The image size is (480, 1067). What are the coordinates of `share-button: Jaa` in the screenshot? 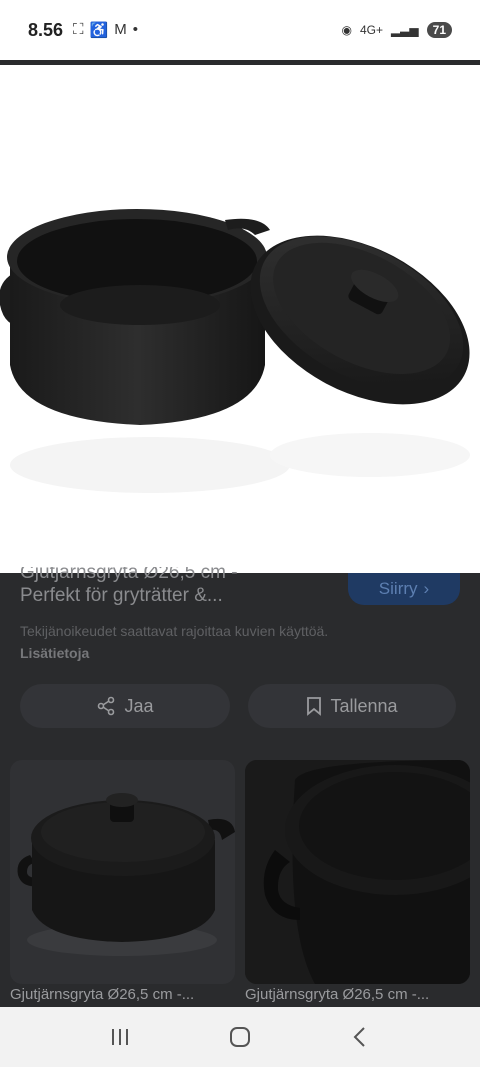 It's located at (125, 706).